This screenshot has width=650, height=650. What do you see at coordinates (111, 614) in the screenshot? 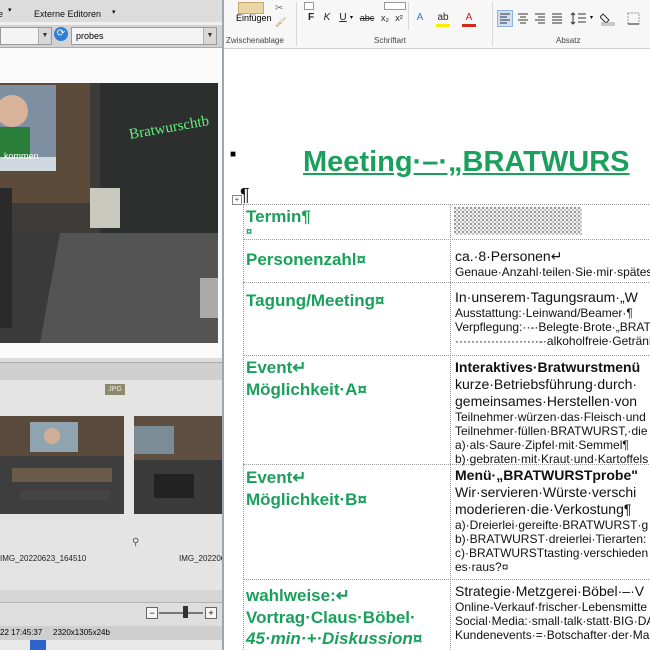
I see `viewer-bottom-toolbar` at bounding box center [111, 614].